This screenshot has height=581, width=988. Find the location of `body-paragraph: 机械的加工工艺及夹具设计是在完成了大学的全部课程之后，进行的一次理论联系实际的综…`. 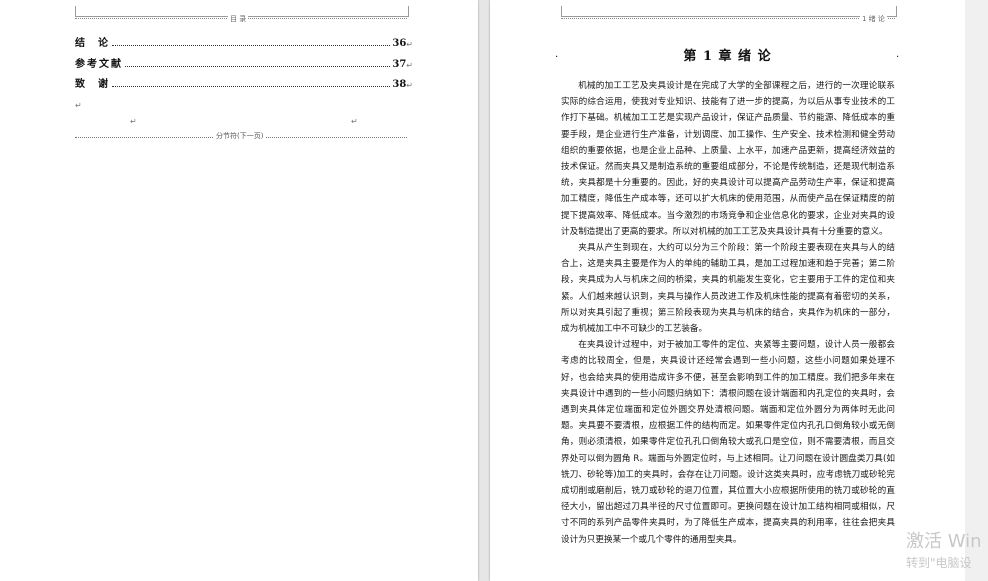

body-paragraph: 机械的加工工艺及夹具设计是在完成了大学的全部课程之后，进行的一次理论联系实际的综… is located at coordinates (728, 159).